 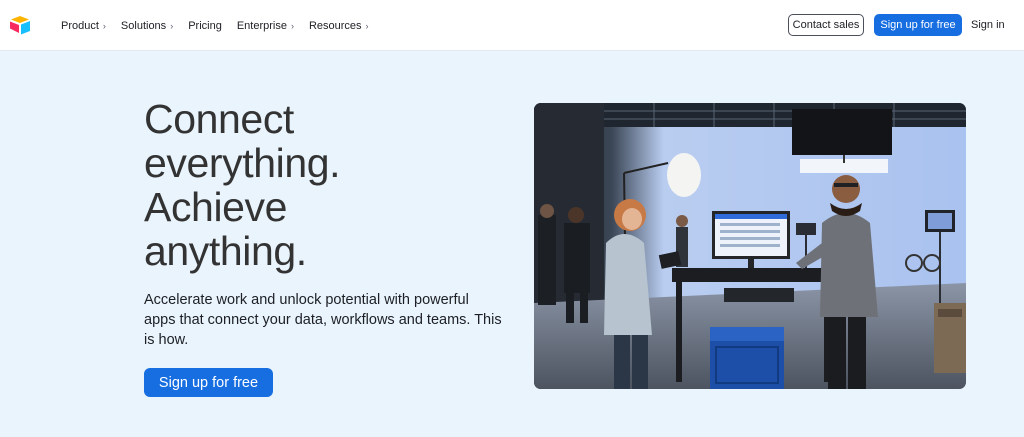 I want to click on headline-line: Connect, so click(x=219, y=119).